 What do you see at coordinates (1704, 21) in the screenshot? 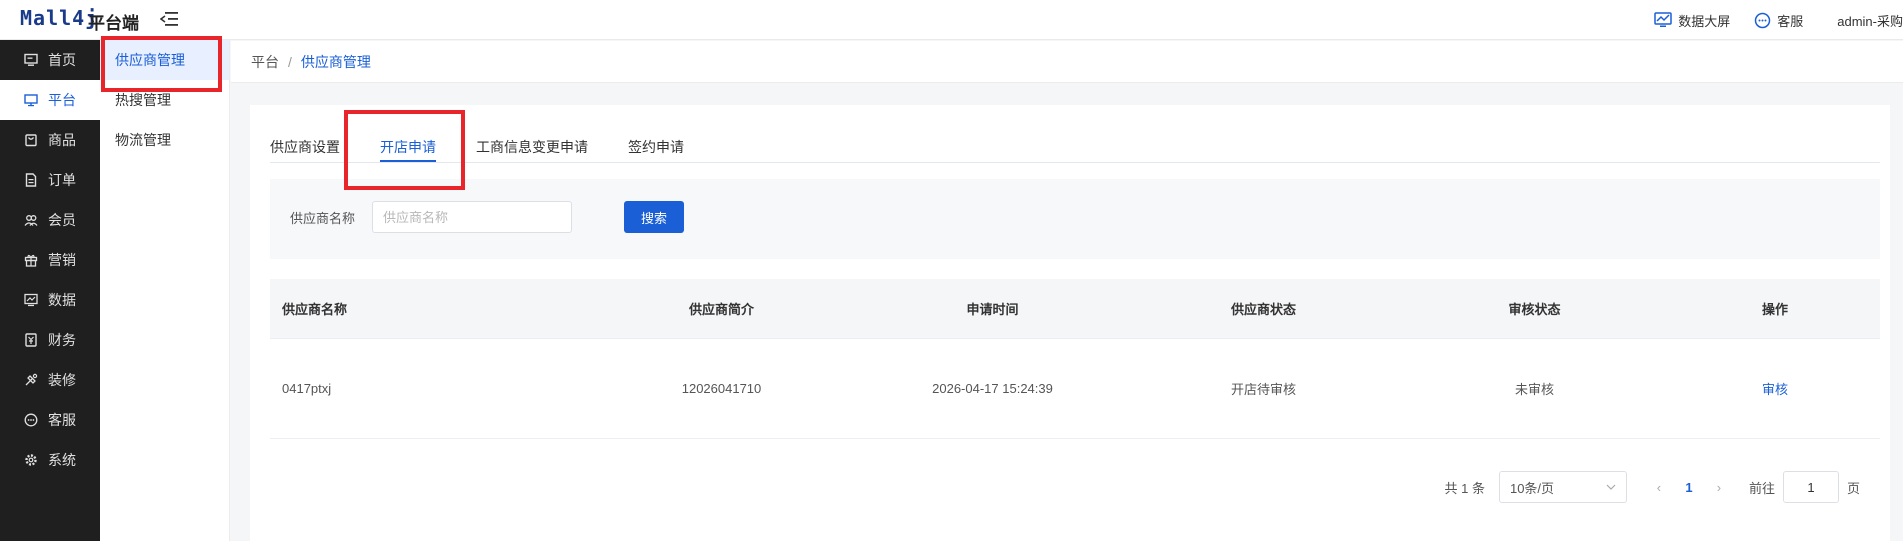
I see `data-screen-label: 数据大屏` at bounding box center [1704, 21].